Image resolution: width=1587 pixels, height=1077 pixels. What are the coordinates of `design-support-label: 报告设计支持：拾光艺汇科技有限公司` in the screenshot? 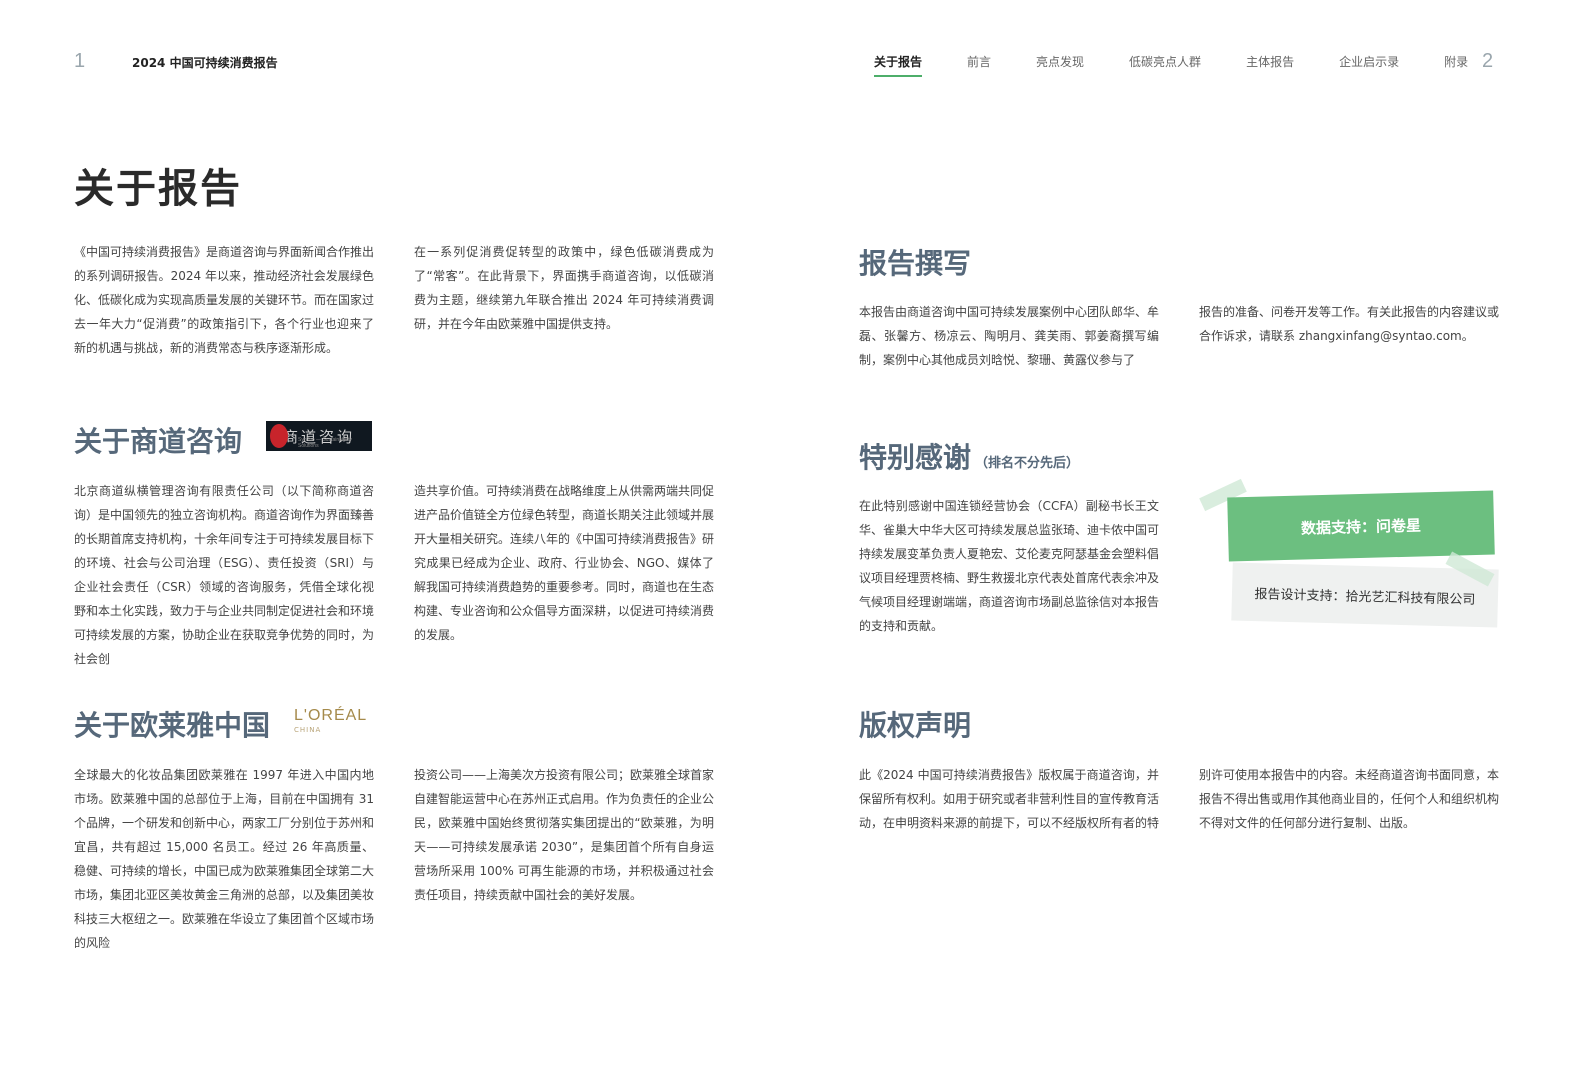 It's located at (1365, 597).